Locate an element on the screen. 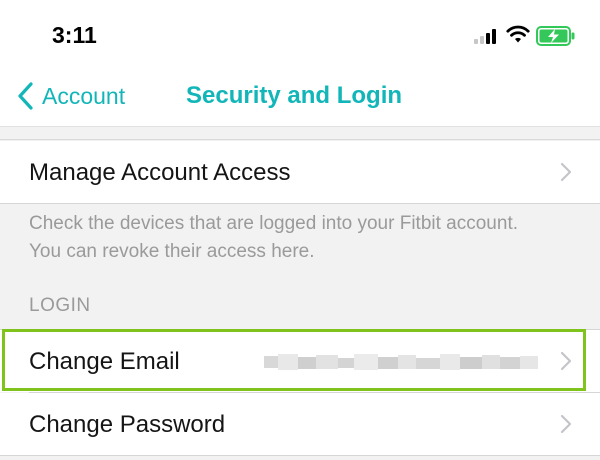  redacted-email-value is located at coordinates (401, 362).